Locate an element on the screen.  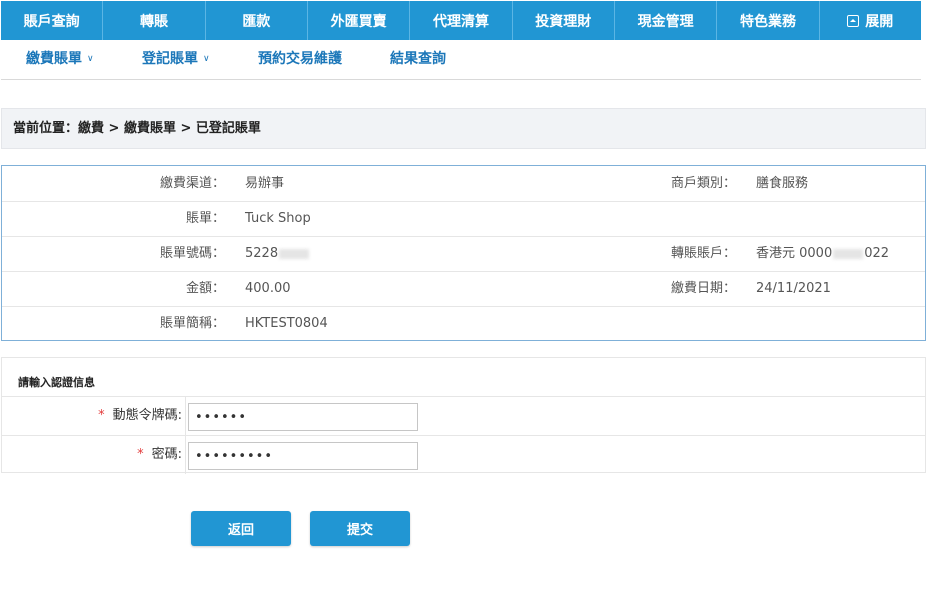
top-nav: 賬戶查詢 轉賬 匯款 外匯買賣 代理清算 投資理財 現金管理 特色業務 展開 is located at coordinates (461, 20).